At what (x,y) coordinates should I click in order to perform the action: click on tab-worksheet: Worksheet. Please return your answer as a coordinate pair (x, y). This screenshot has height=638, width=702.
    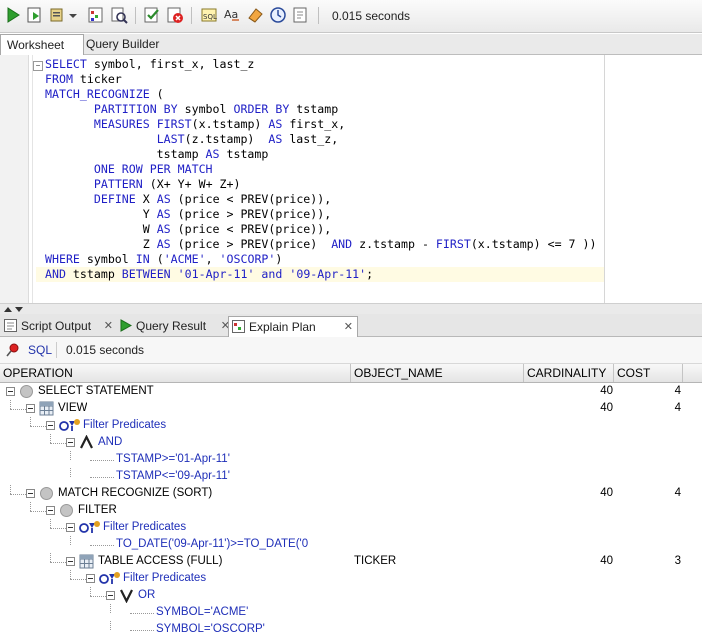
    Looking at the image, I should click on (42, 44).